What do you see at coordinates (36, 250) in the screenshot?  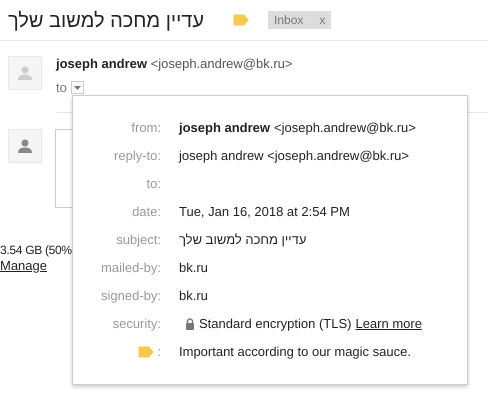 I see `storage-usage: 3.54 GB (50%` at bounding box center [36, 250].